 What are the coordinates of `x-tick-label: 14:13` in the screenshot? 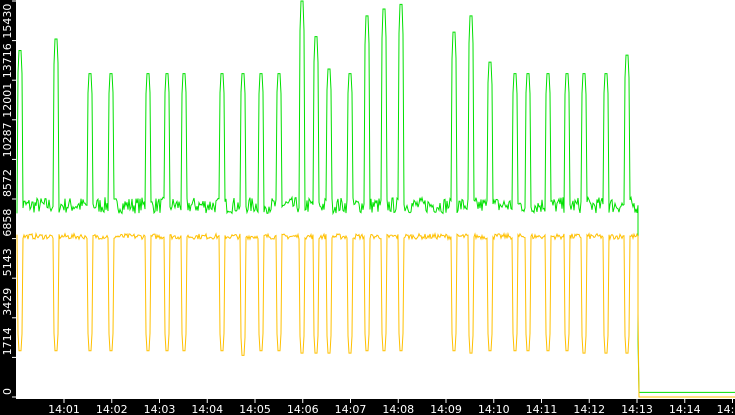 It's located at (637, 409).